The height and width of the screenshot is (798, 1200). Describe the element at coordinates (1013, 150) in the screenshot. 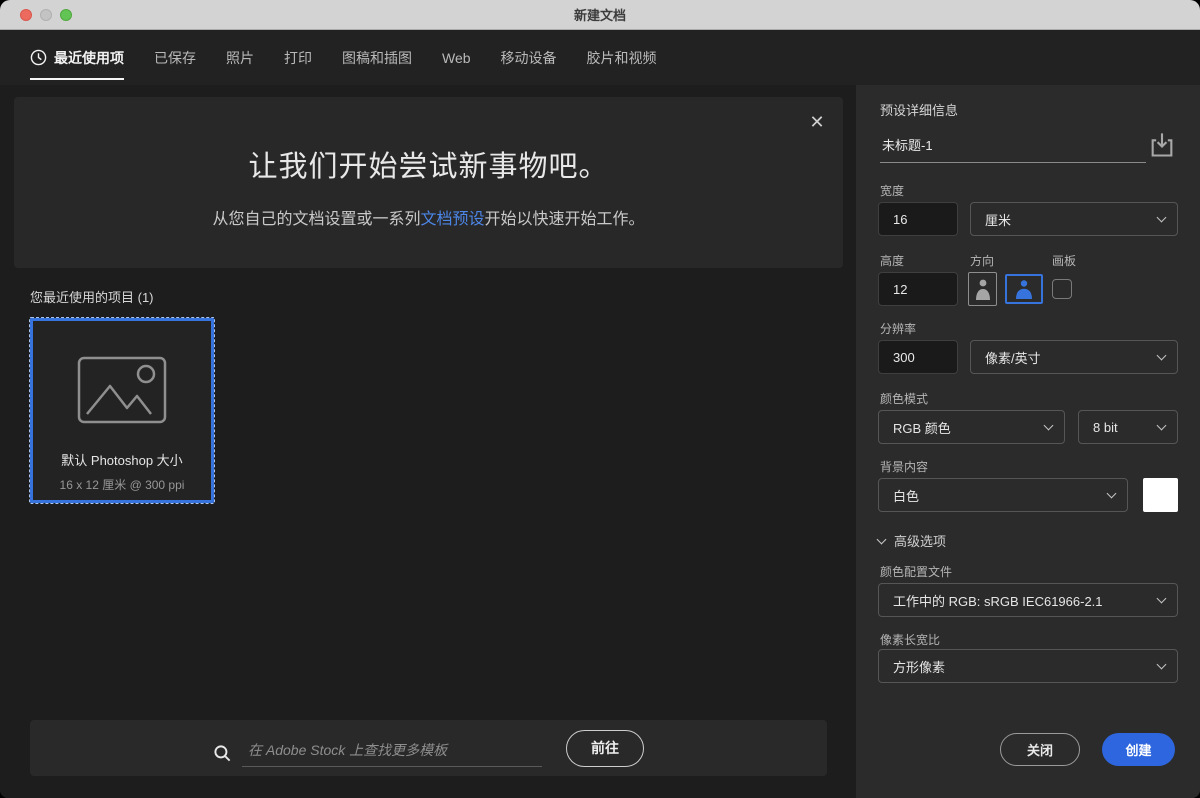

I see `document-name-input` at that location.